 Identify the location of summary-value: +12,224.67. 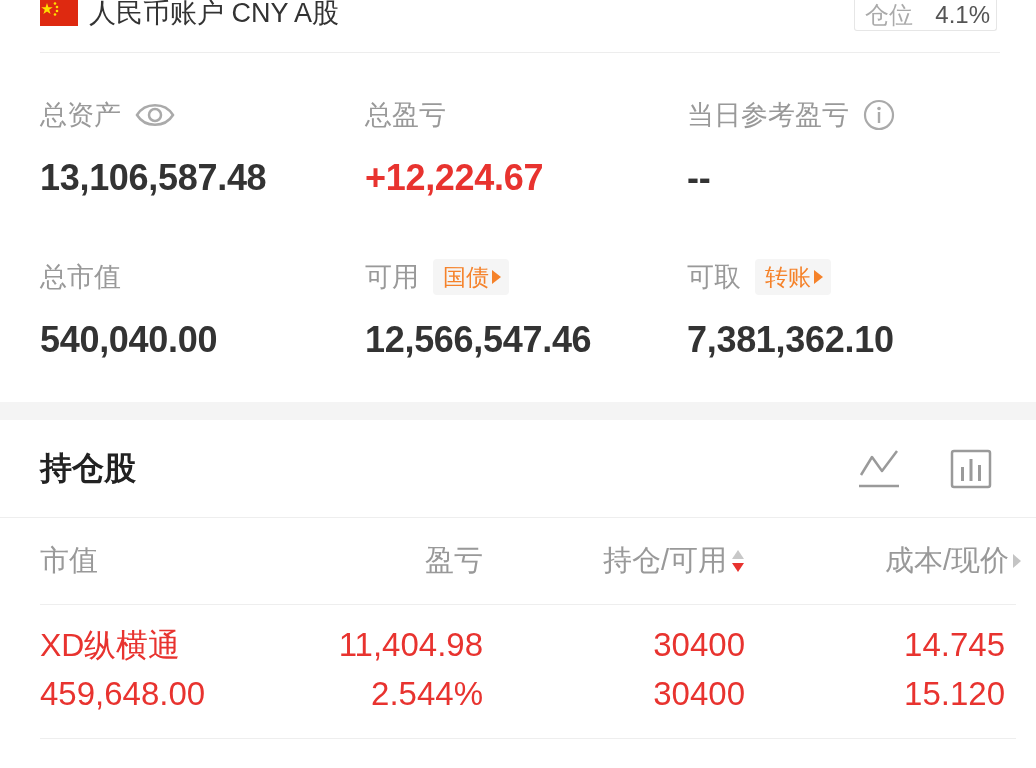
(454, 178).